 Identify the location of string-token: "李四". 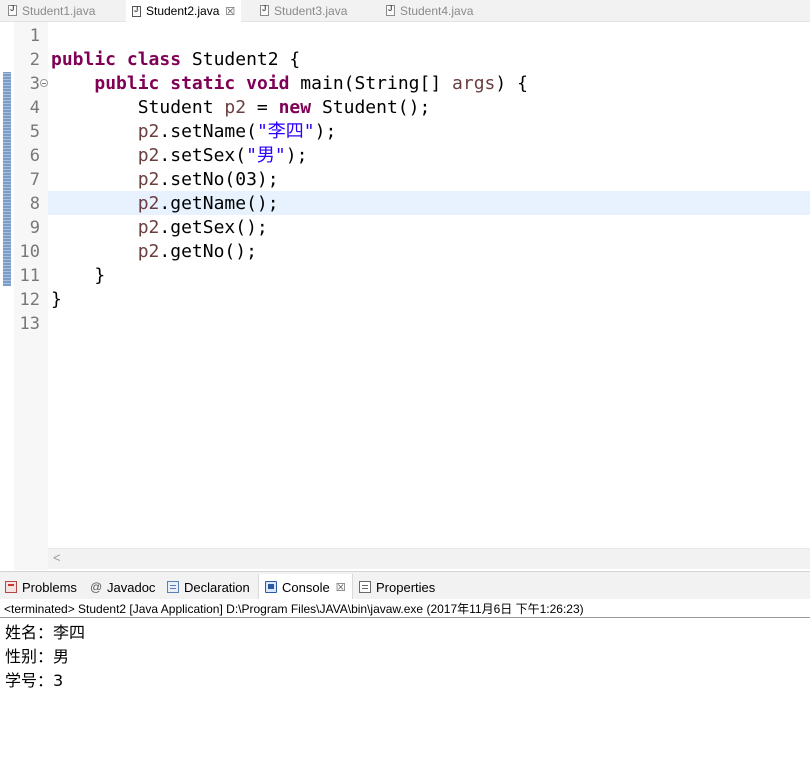
(285, 131).